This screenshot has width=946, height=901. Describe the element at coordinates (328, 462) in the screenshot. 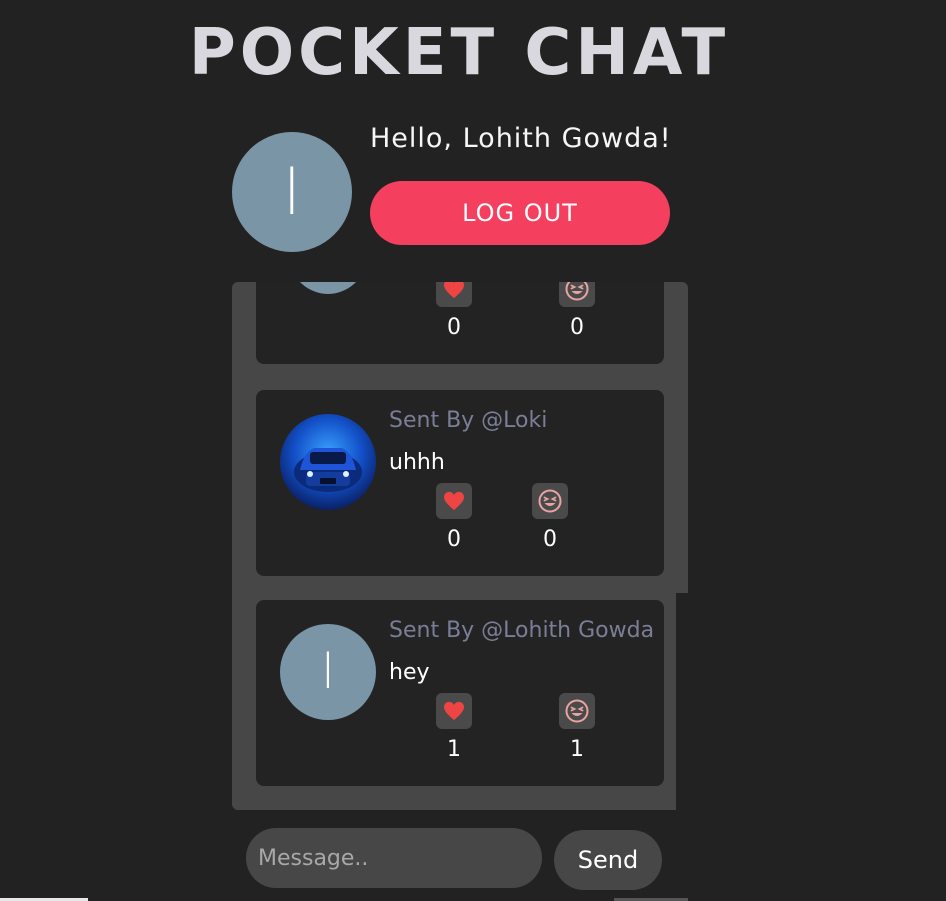

I see `message-avatar-car-photo` at that location.